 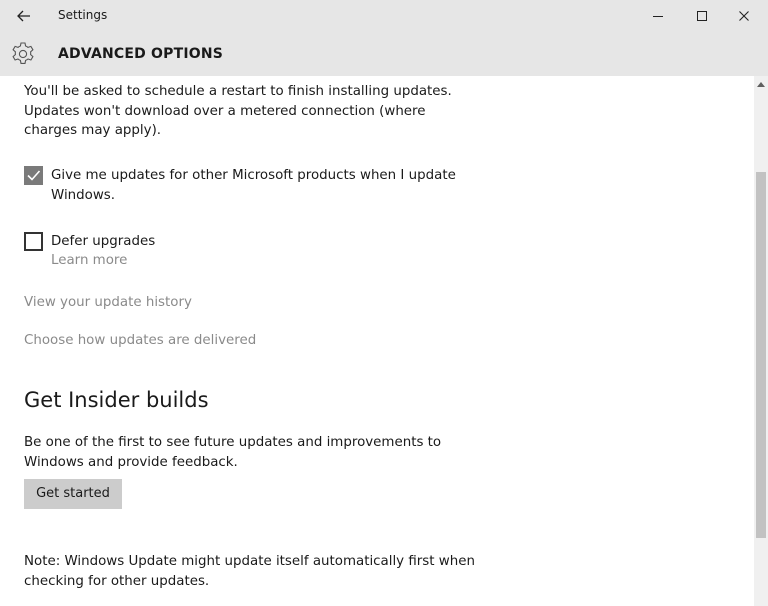 What do you see at coordinates (131, 462) in the screenshot?
I see `insider-description-line: Windows and provide feedback.` at bounding box center [131, 462].